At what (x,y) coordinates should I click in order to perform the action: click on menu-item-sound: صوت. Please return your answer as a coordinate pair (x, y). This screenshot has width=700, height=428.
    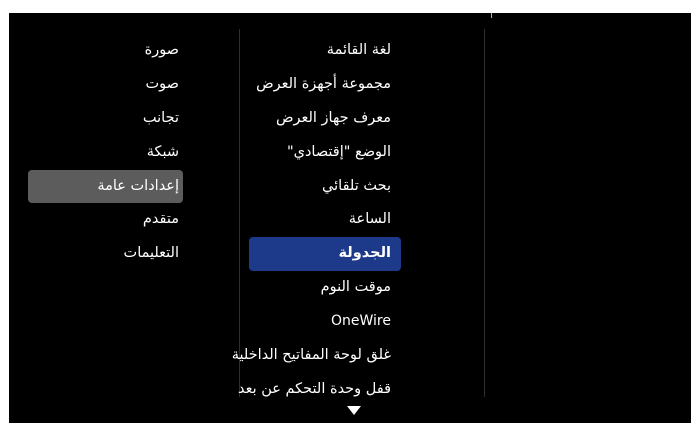
    Looking at the image, I should click on (105, 85).